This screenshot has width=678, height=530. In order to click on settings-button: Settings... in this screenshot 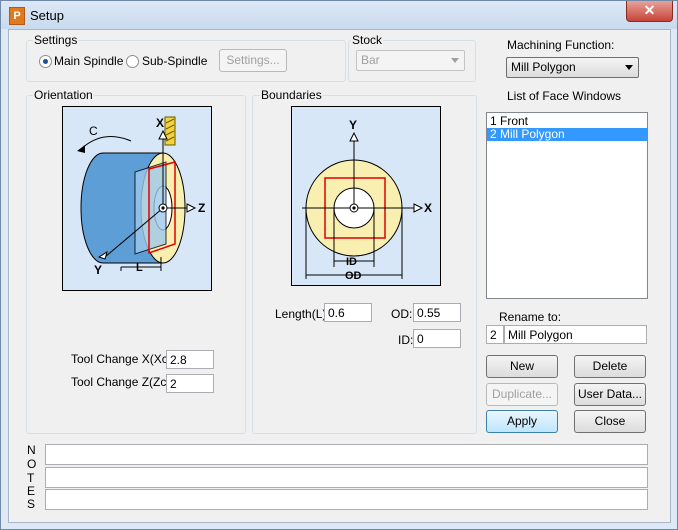, I will do `click(253, 60)`.